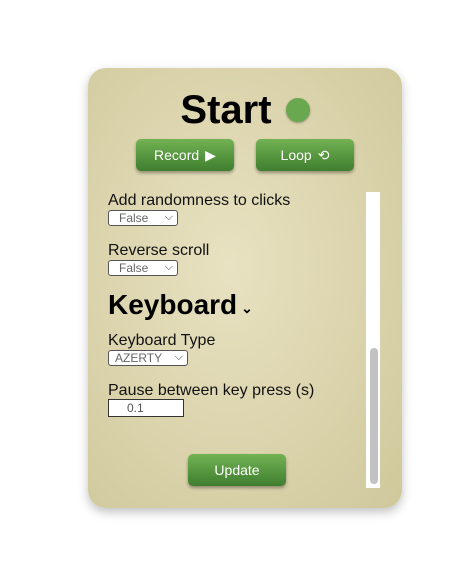 This screenshot has height=564, width=474. What do you see at coordinates (162, 340) in the screenshot?
I see `keyboard-type-label: Keyboard Type` at bounding box center [162, 340].